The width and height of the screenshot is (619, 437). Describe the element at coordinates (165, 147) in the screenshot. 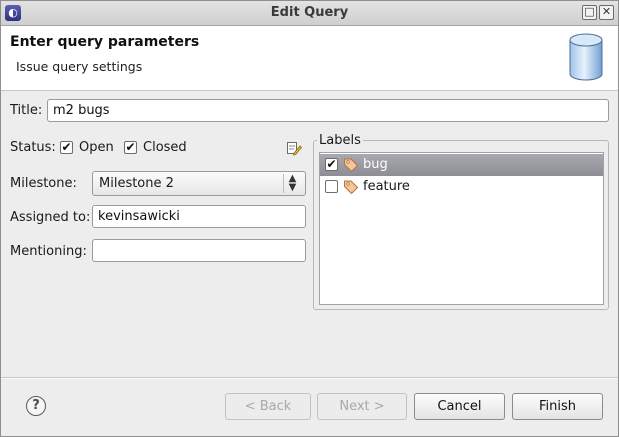

I see `status-closed-label: Closed` at that location.